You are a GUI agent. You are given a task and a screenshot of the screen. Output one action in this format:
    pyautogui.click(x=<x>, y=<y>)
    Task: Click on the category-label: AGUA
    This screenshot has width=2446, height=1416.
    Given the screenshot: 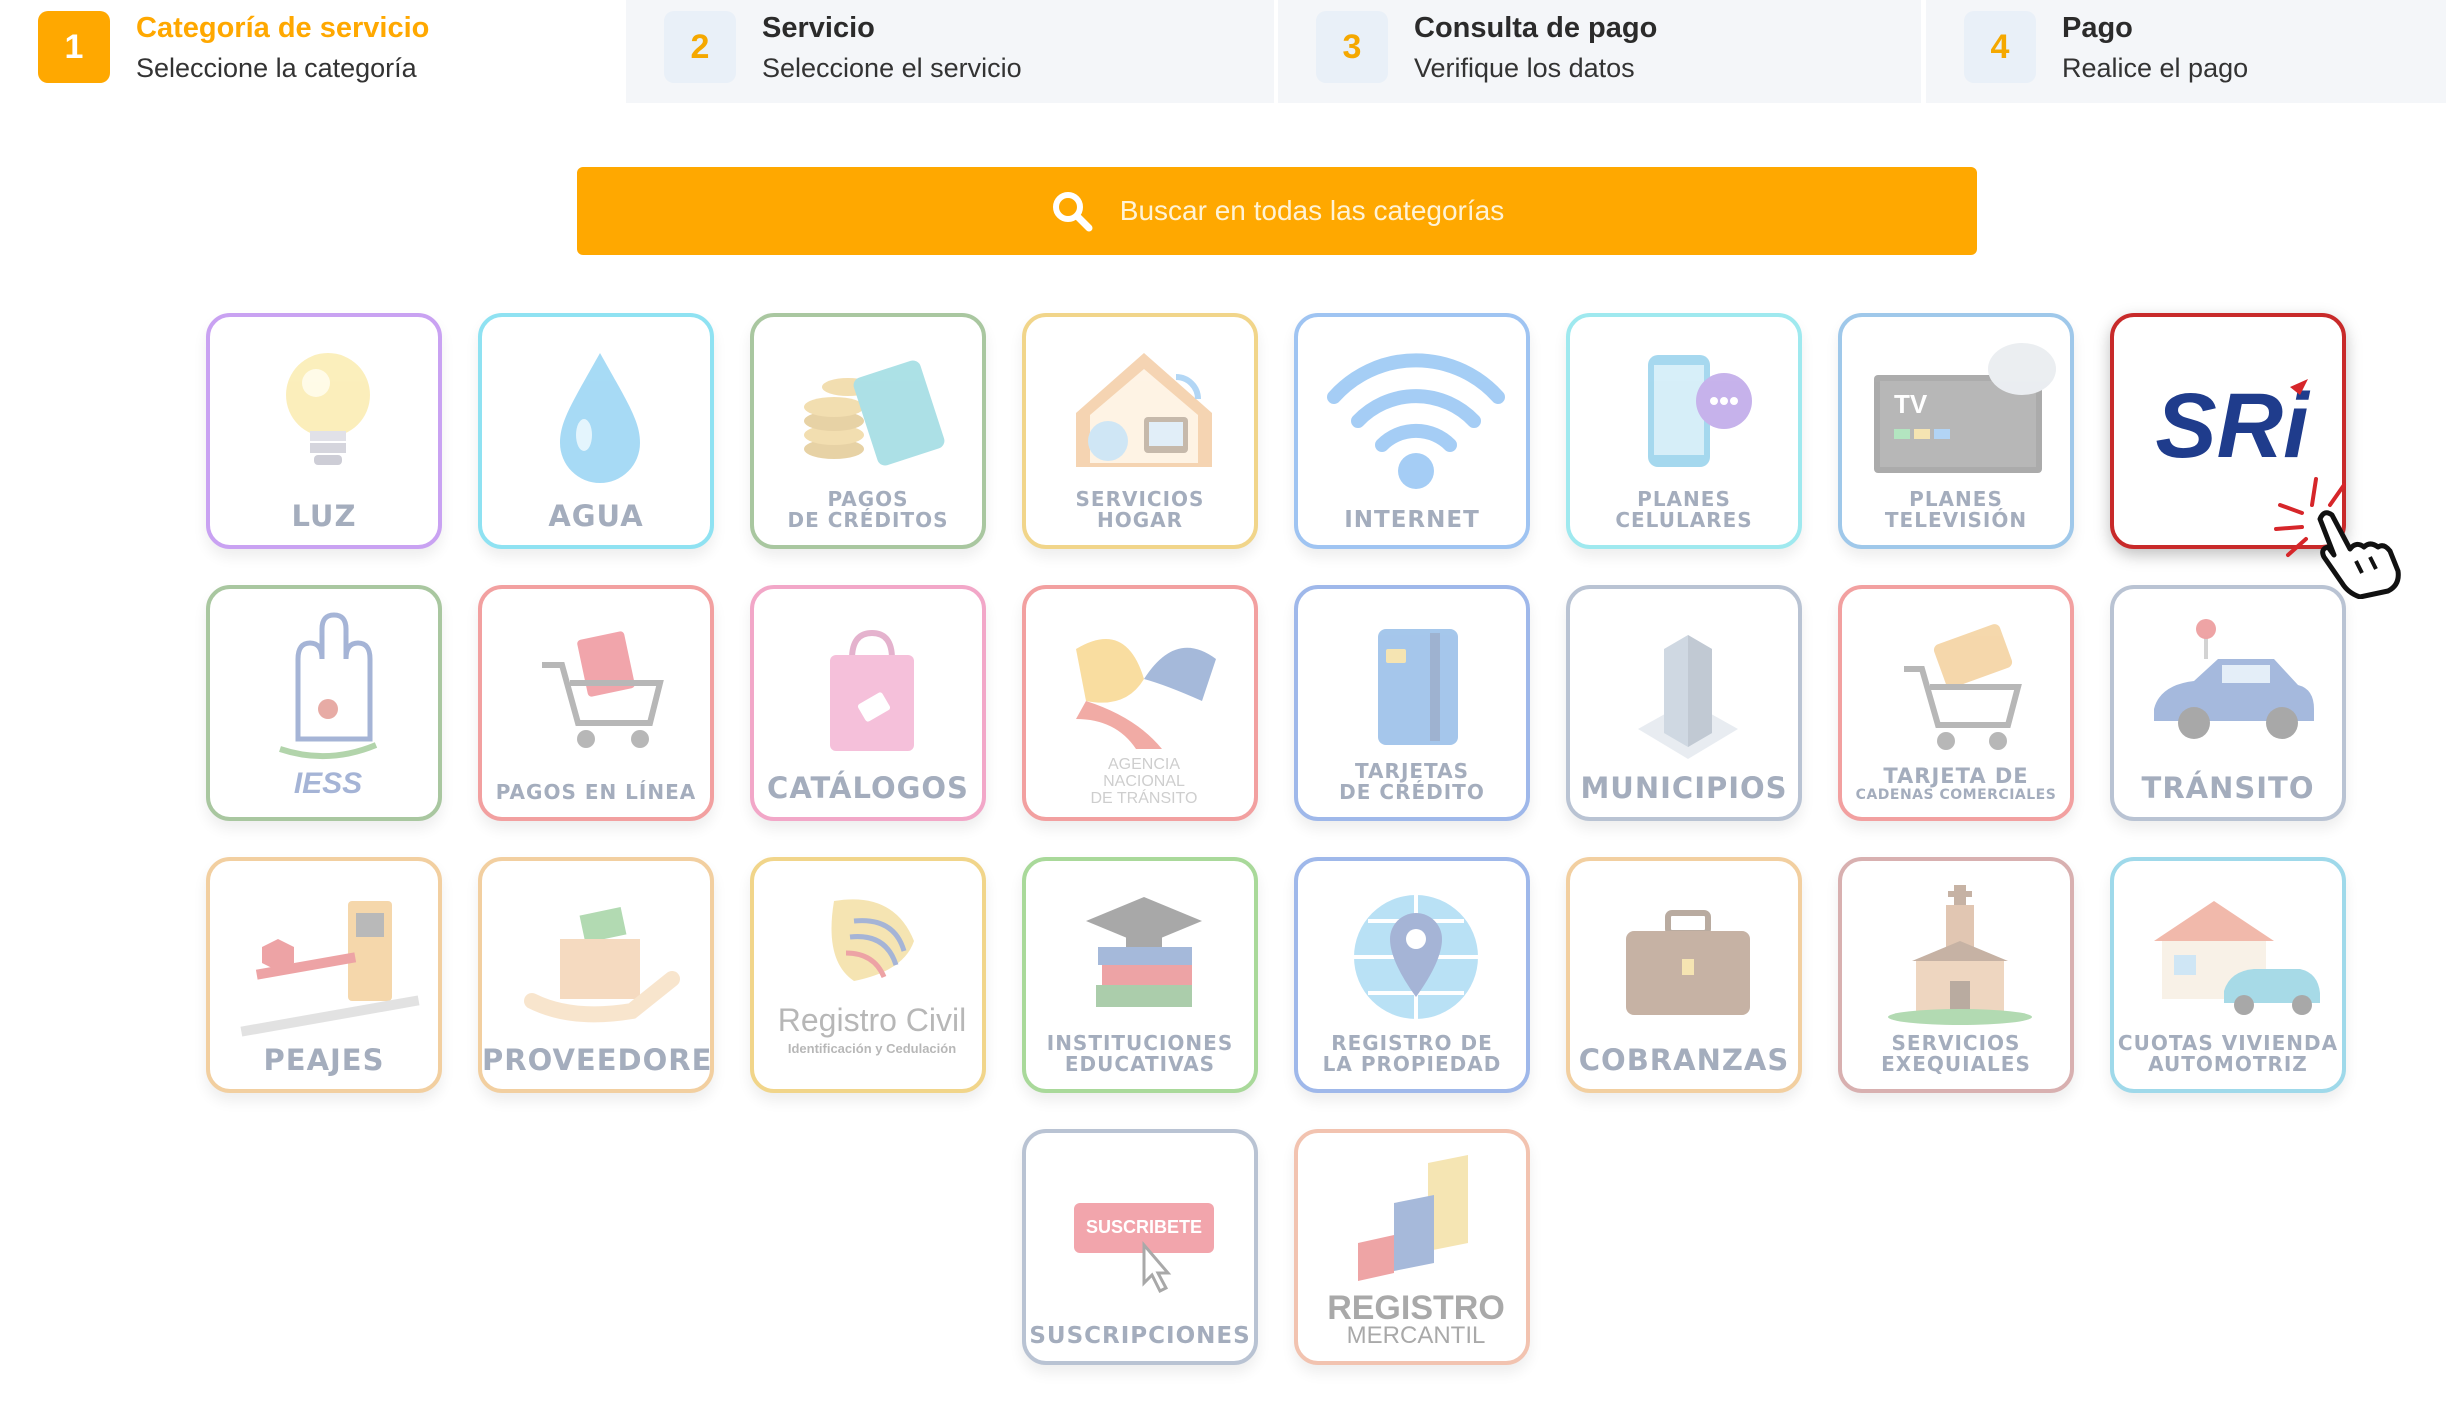 What is the action you would take?
    pyautogui.click(x=596, y=516)
    